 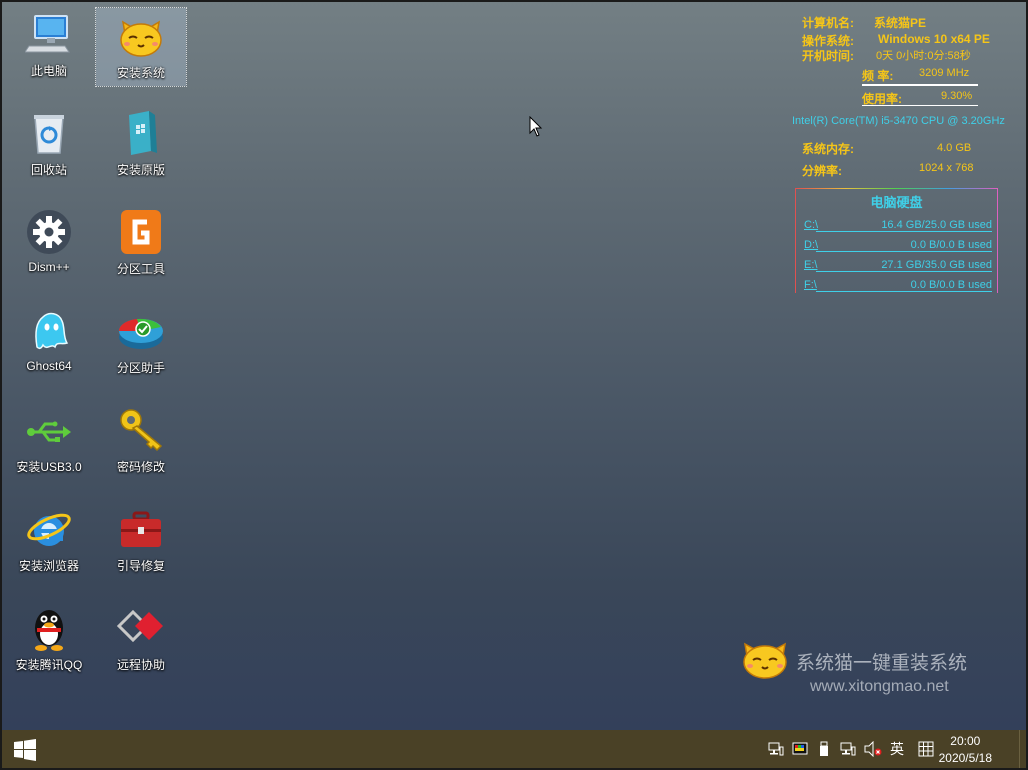 What do you see at coordinates (811, 265) in the screenshot?
I see `drive-letter: E:\` at bounding box center [811, 265].